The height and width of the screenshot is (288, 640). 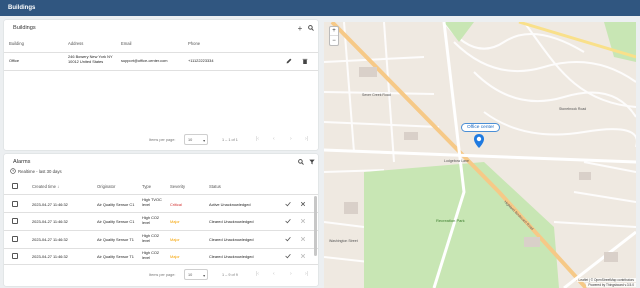 What do you see at coordinates (115, 239) in the screenshot?
I see `alarm-originator: Air Quality Sensor T1` at bounding box center [115, 239].